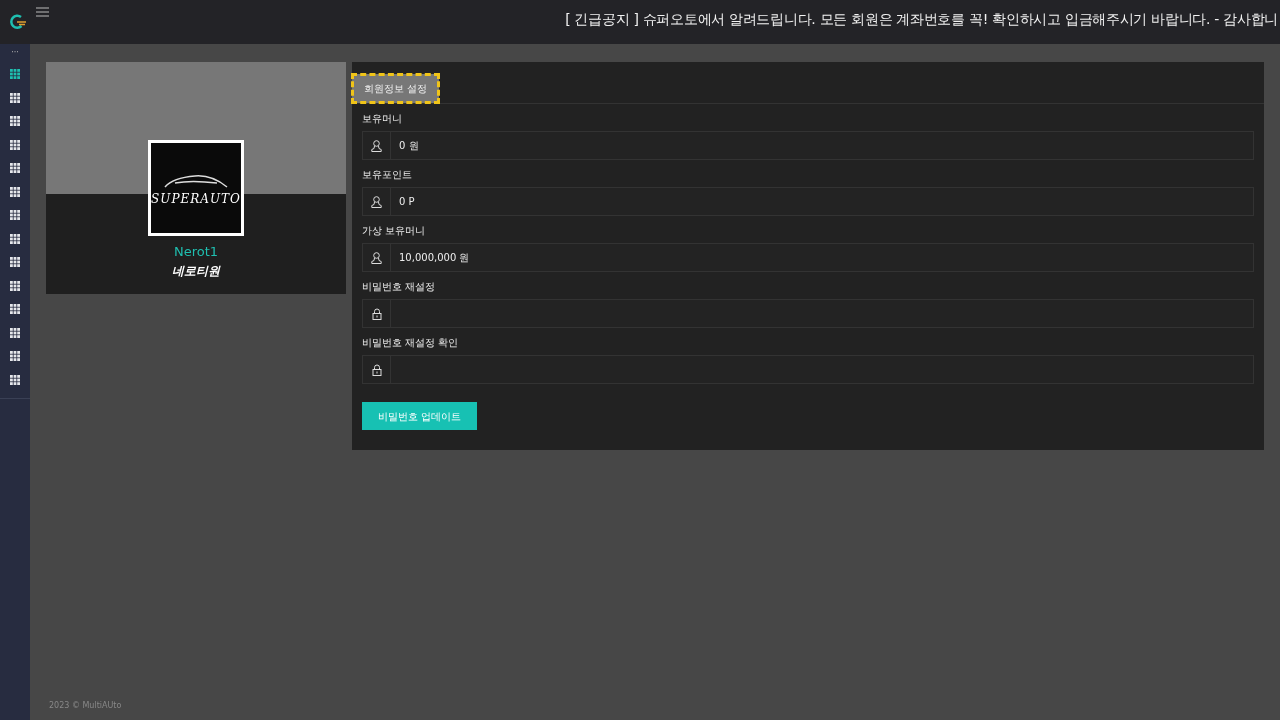 This screenshot has height=720, width=1280. What do you see at coordinates (196, 199) in the screenshot?
I see `logo-text: SUPERAUTO` at bounding box center [196, 199].